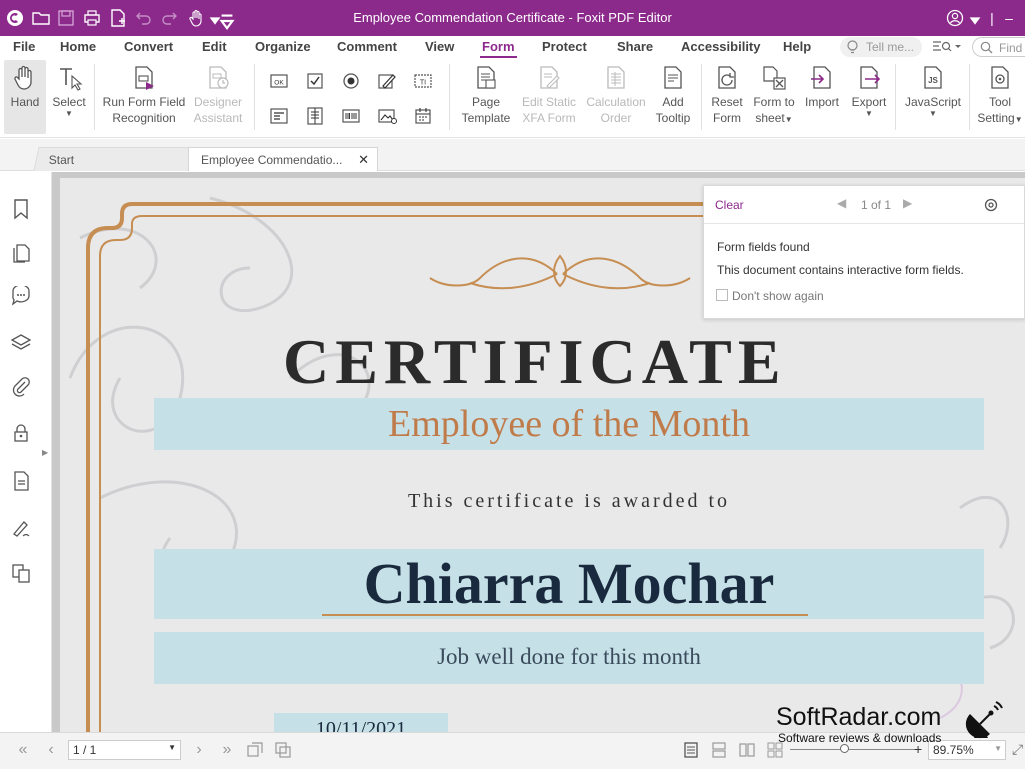 This screenshot has height=769, width=1025. What do you see at coordinates (907, 203) in the screenshot?
I see `next-icon: ▶` at bounding box center [907, 203].